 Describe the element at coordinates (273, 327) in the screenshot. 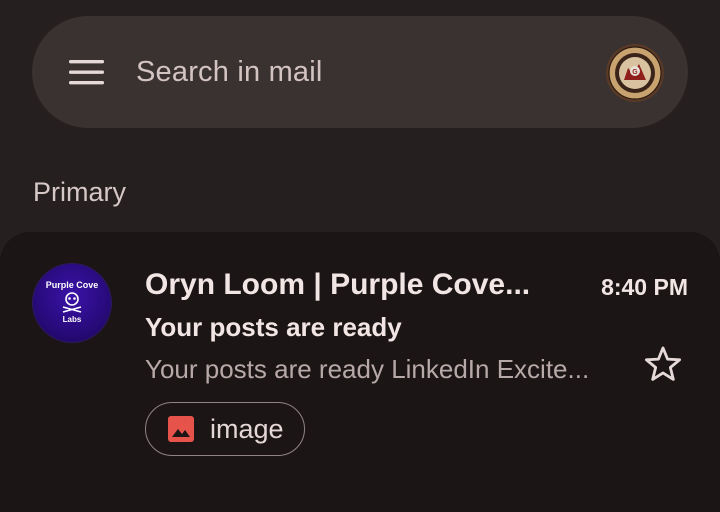

I see `email-subject: Your posts are ready` at that location.